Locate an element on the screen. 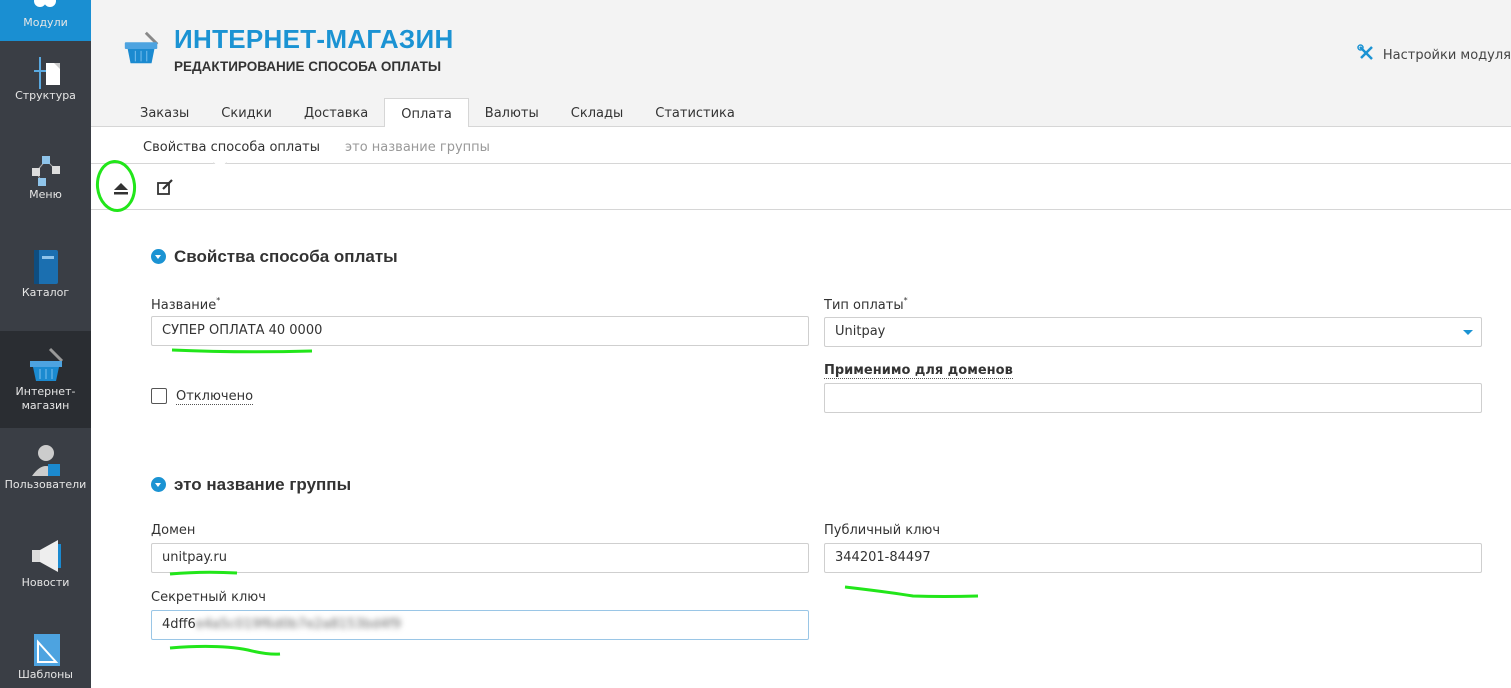  public-key-field: 344201-84497 is located at coordinates (1153, 558).